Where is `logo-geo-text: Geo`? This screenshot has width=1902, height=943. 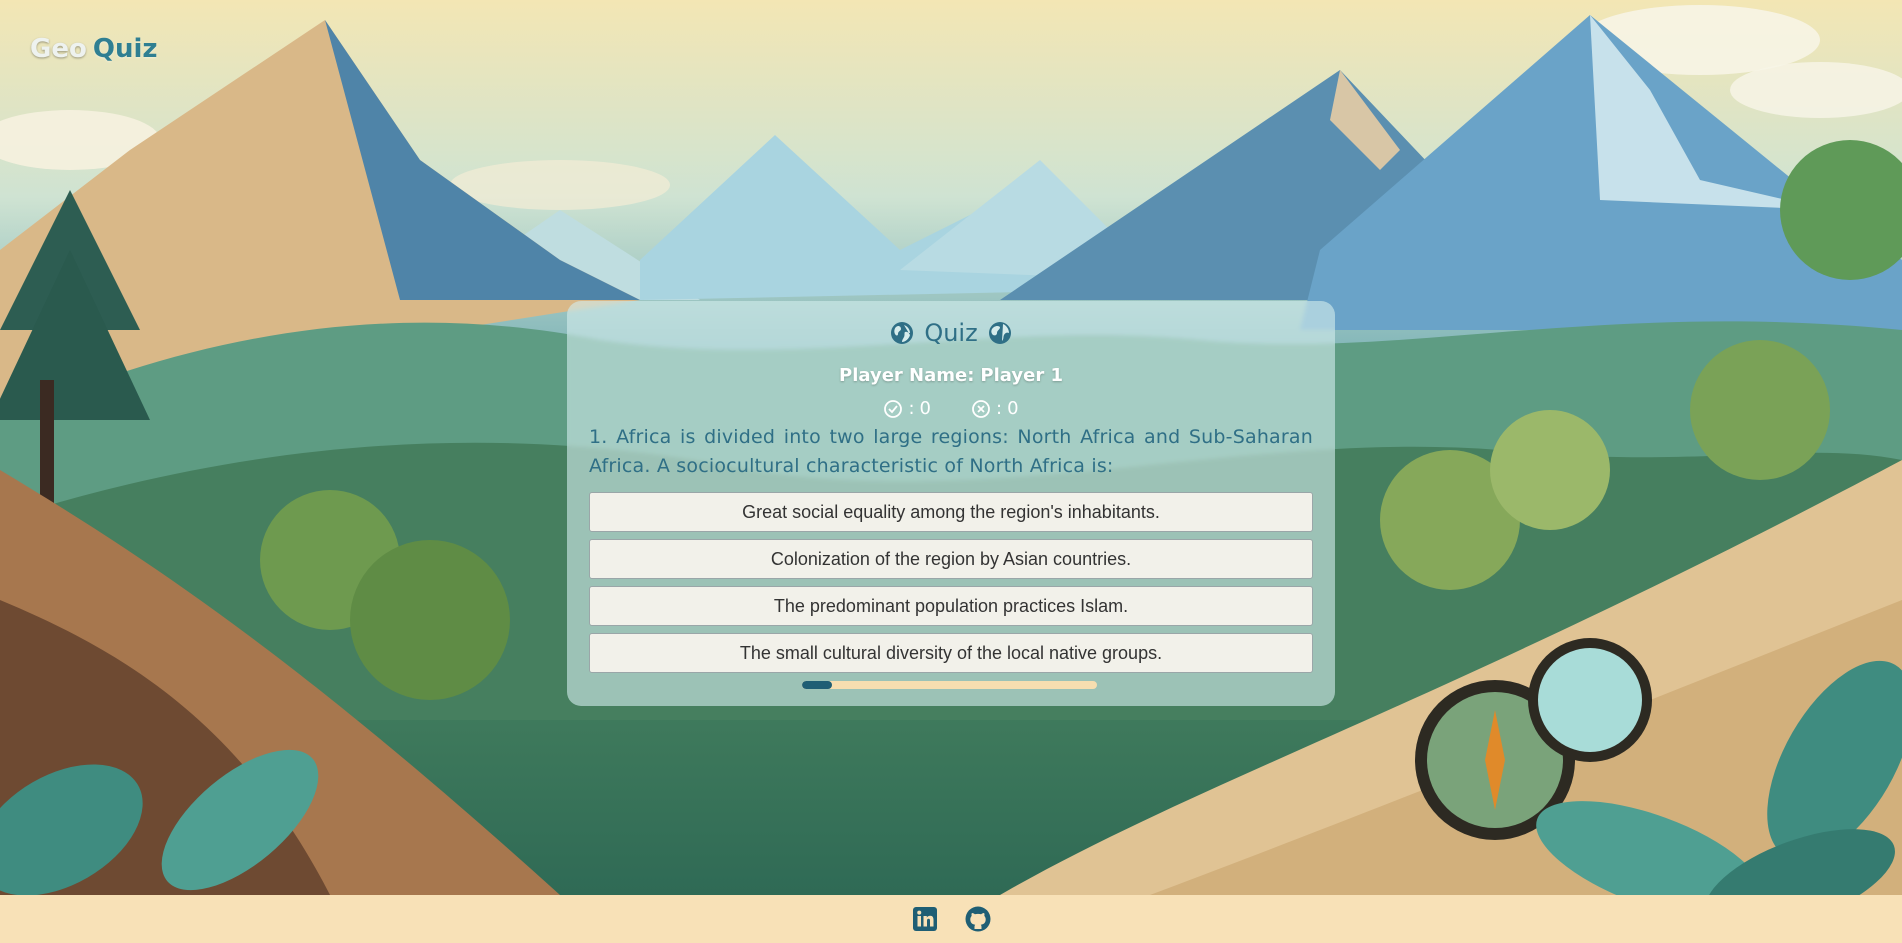
logo-geo-text: Geo is located at coordinates (58, 49).